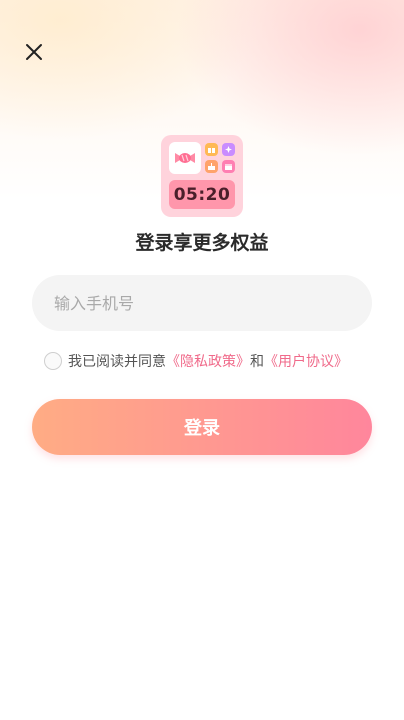 The width and height of the screenshot is (404, 720). I want to click on app-logo: 05:20, so click(202, 176).